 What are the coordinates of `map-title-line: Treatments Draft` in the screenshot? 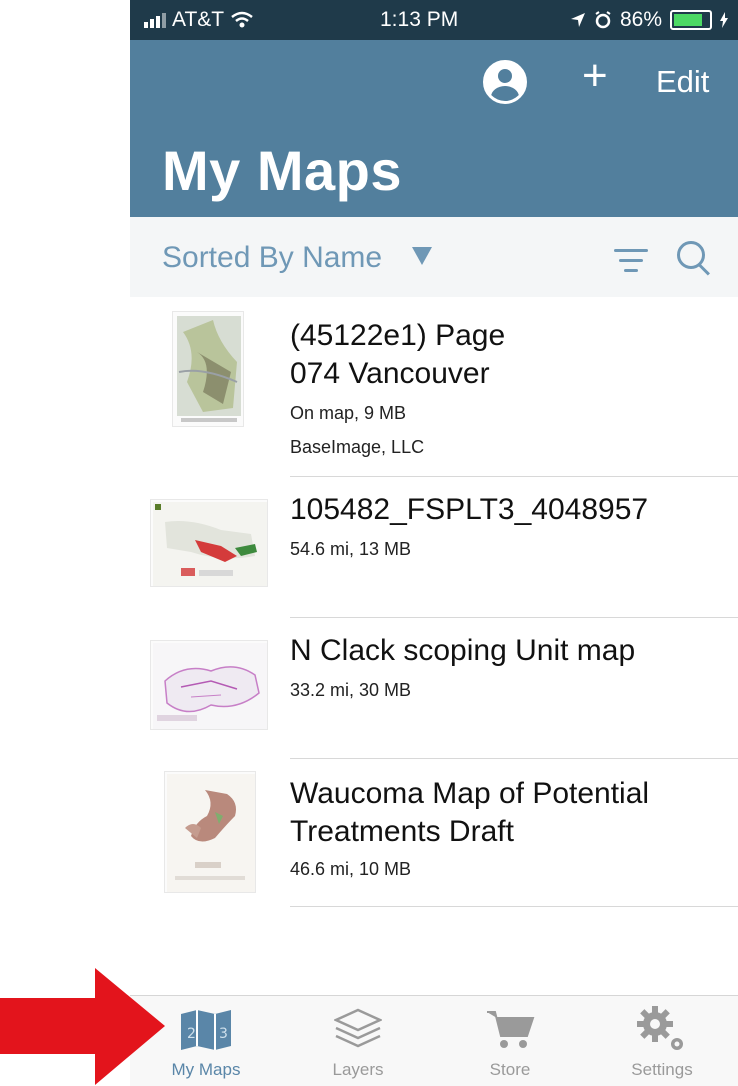 It's located at (402, 831).